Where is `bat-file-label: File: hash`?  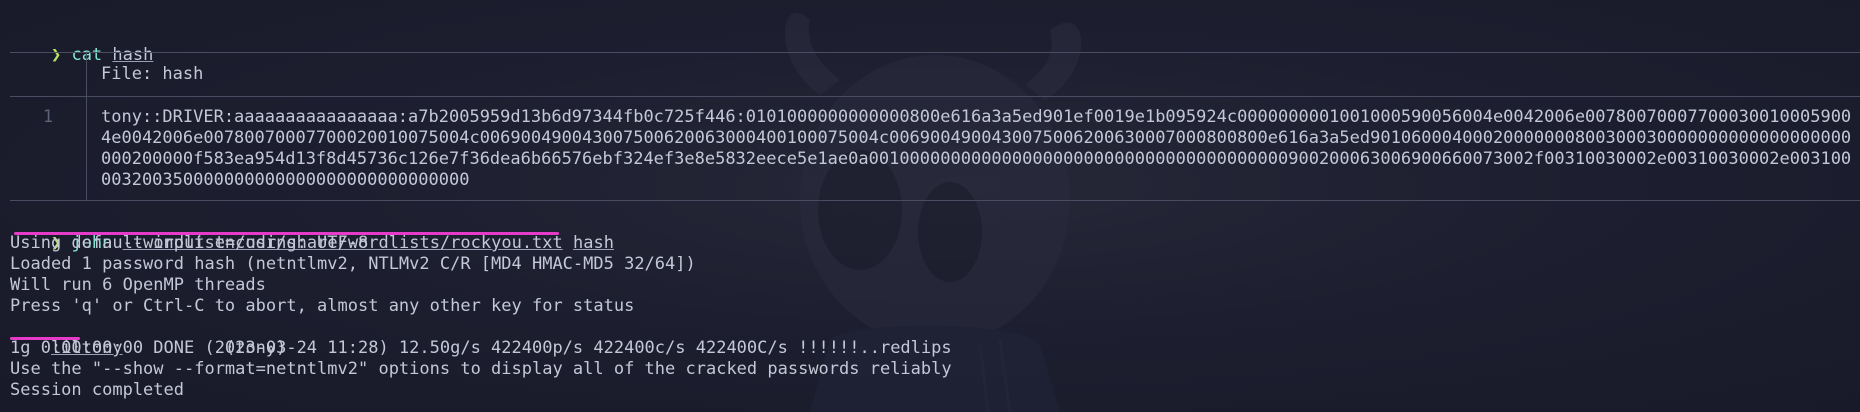
bat-file-label: File: hash is located at coordinates (152, 74).